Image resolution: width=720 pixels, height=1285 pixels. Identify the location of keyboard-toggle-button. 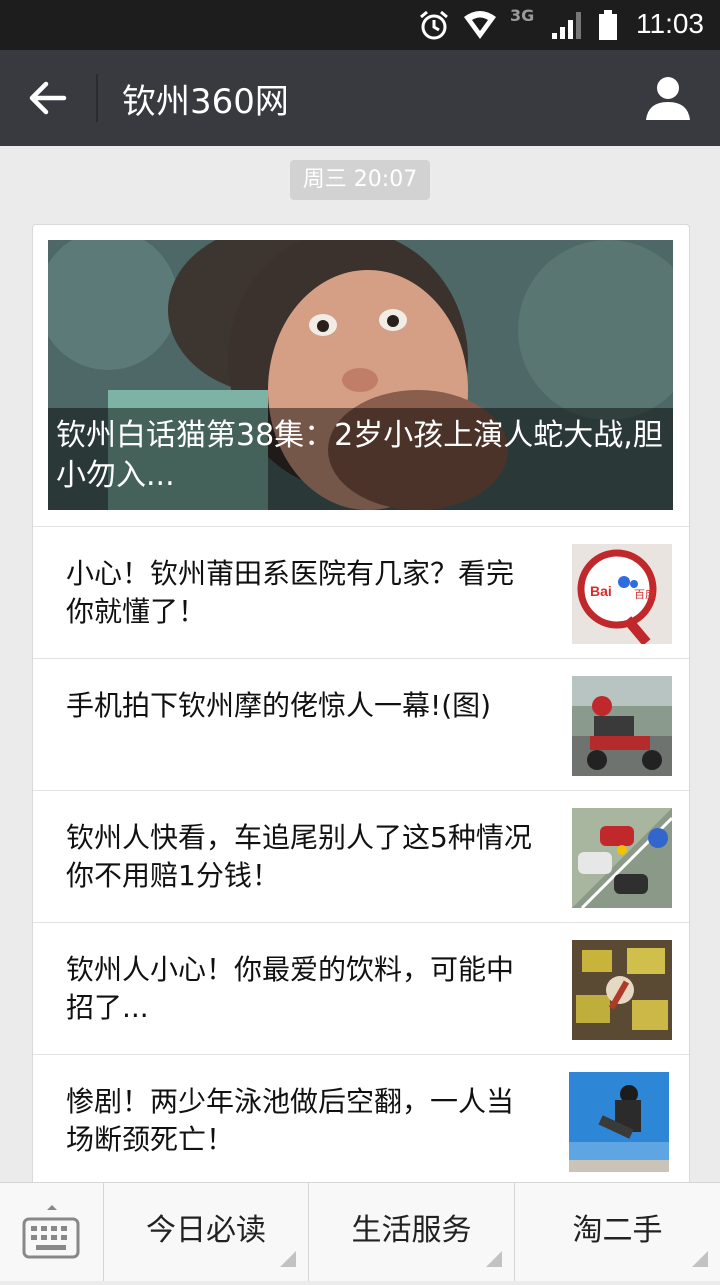
(52, 1232).